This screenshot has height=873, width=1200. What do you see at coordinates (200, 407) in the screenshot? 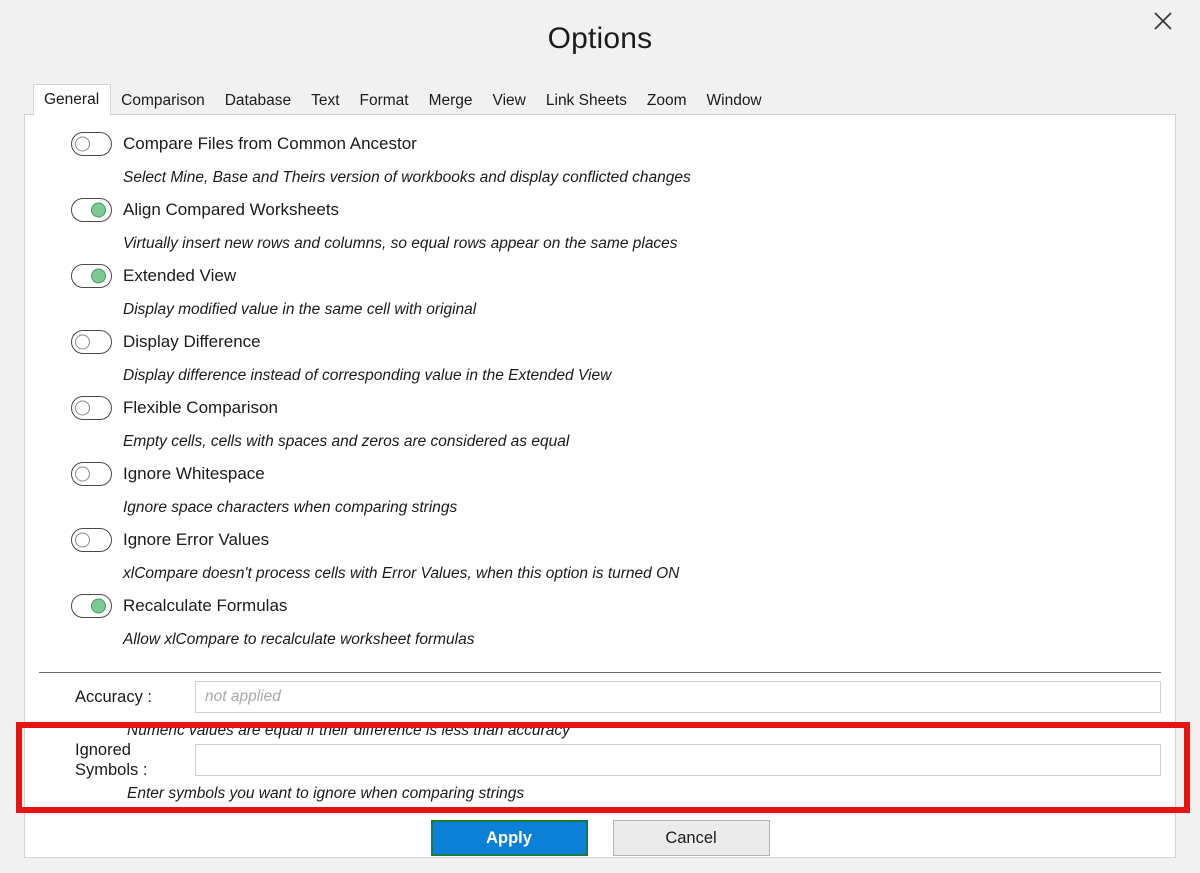
I see `option-label-flexible-comparison: Flexible Comparison` at bounding box center [200, 407].